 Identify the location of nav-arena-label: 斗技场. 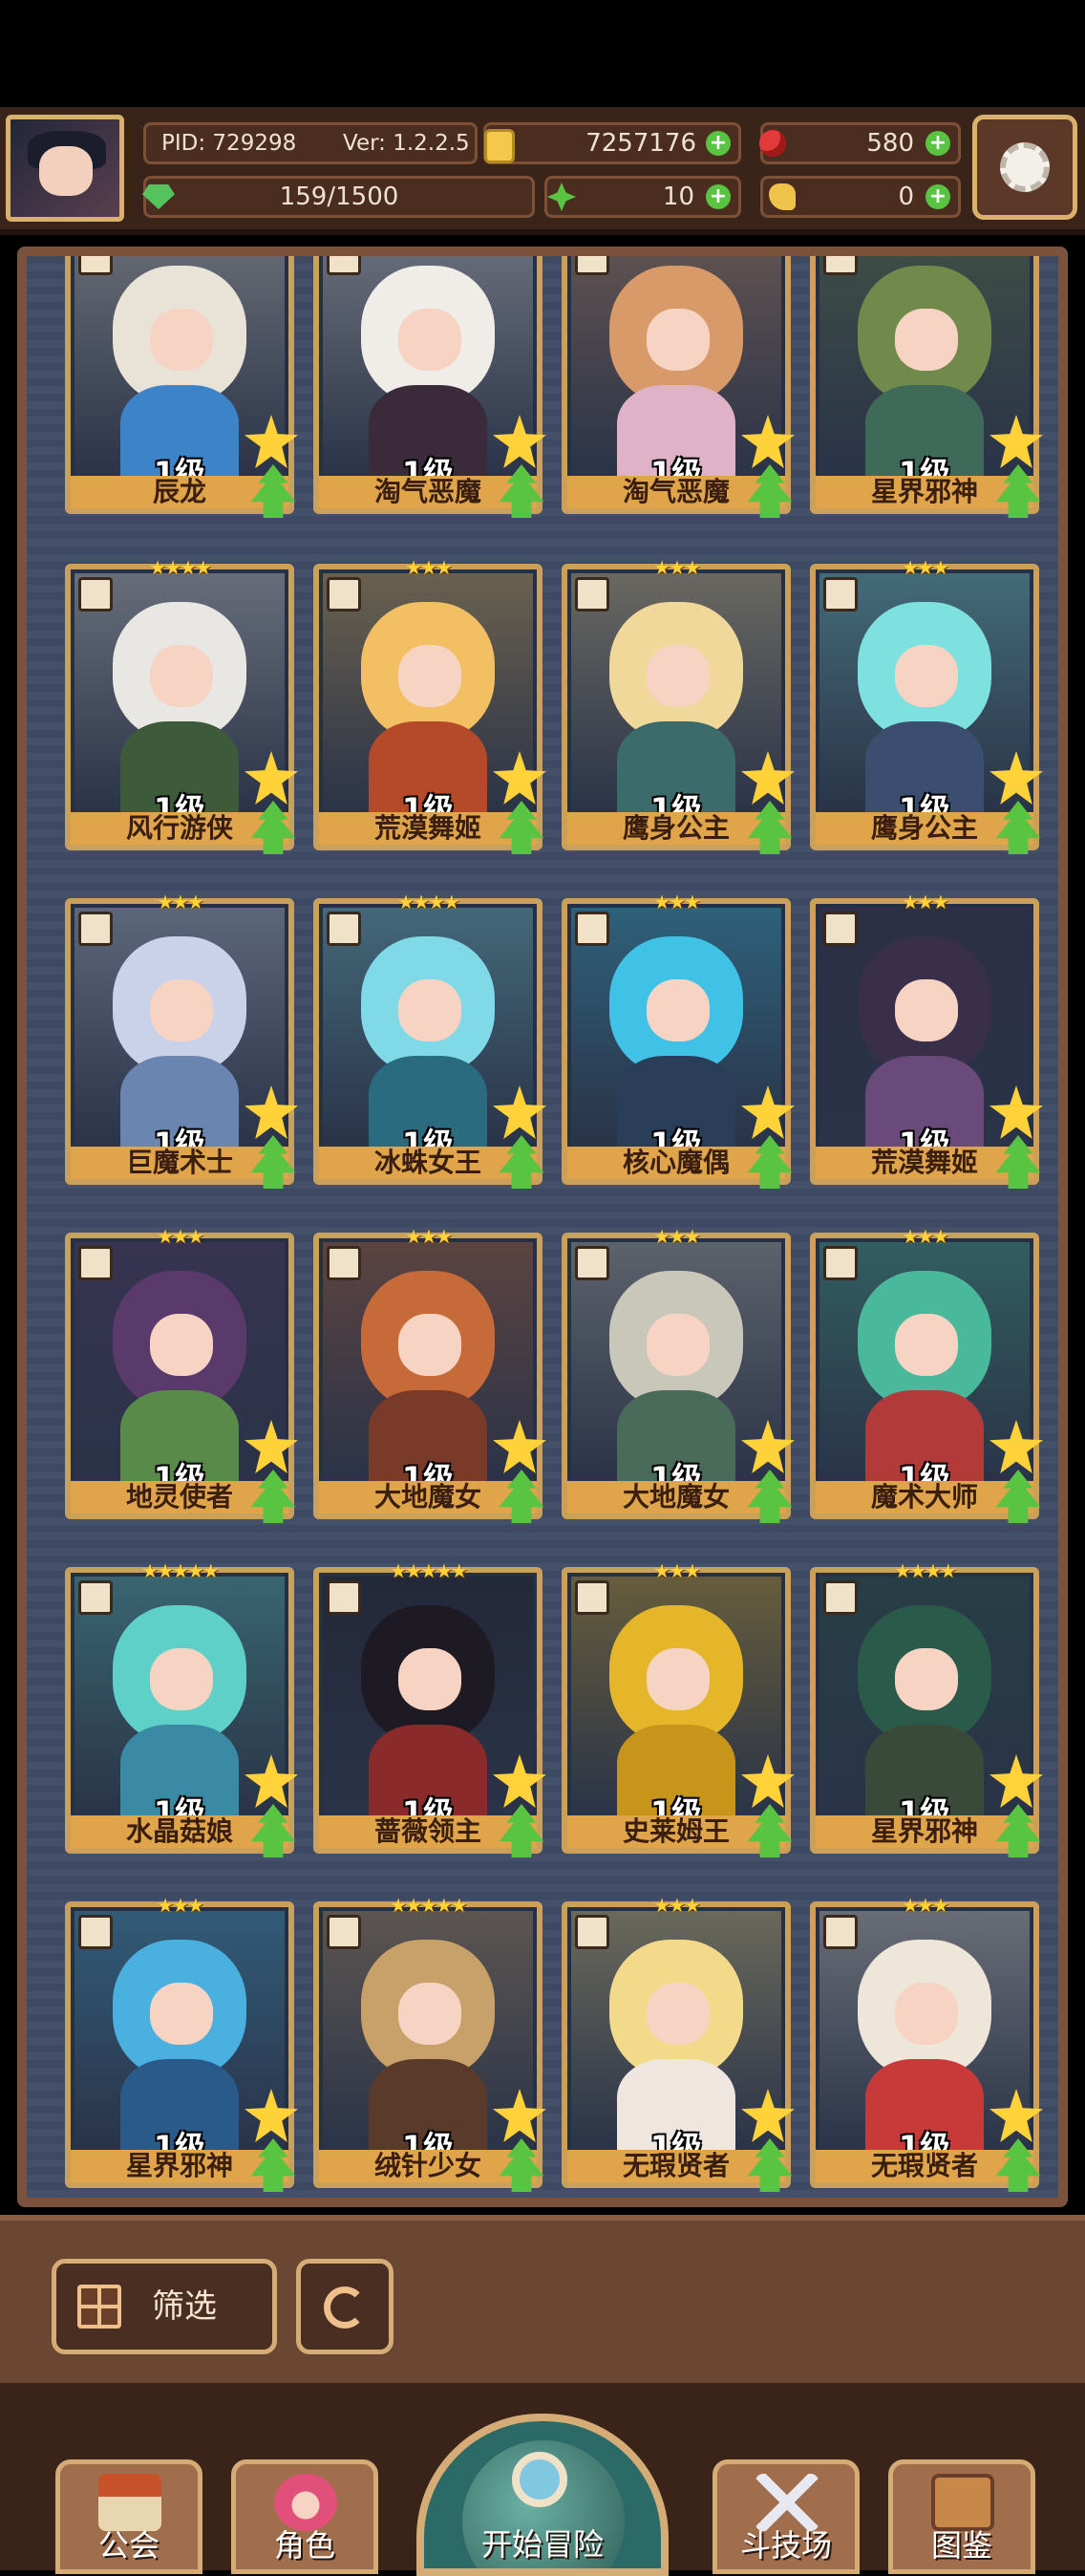
(785, 2545).